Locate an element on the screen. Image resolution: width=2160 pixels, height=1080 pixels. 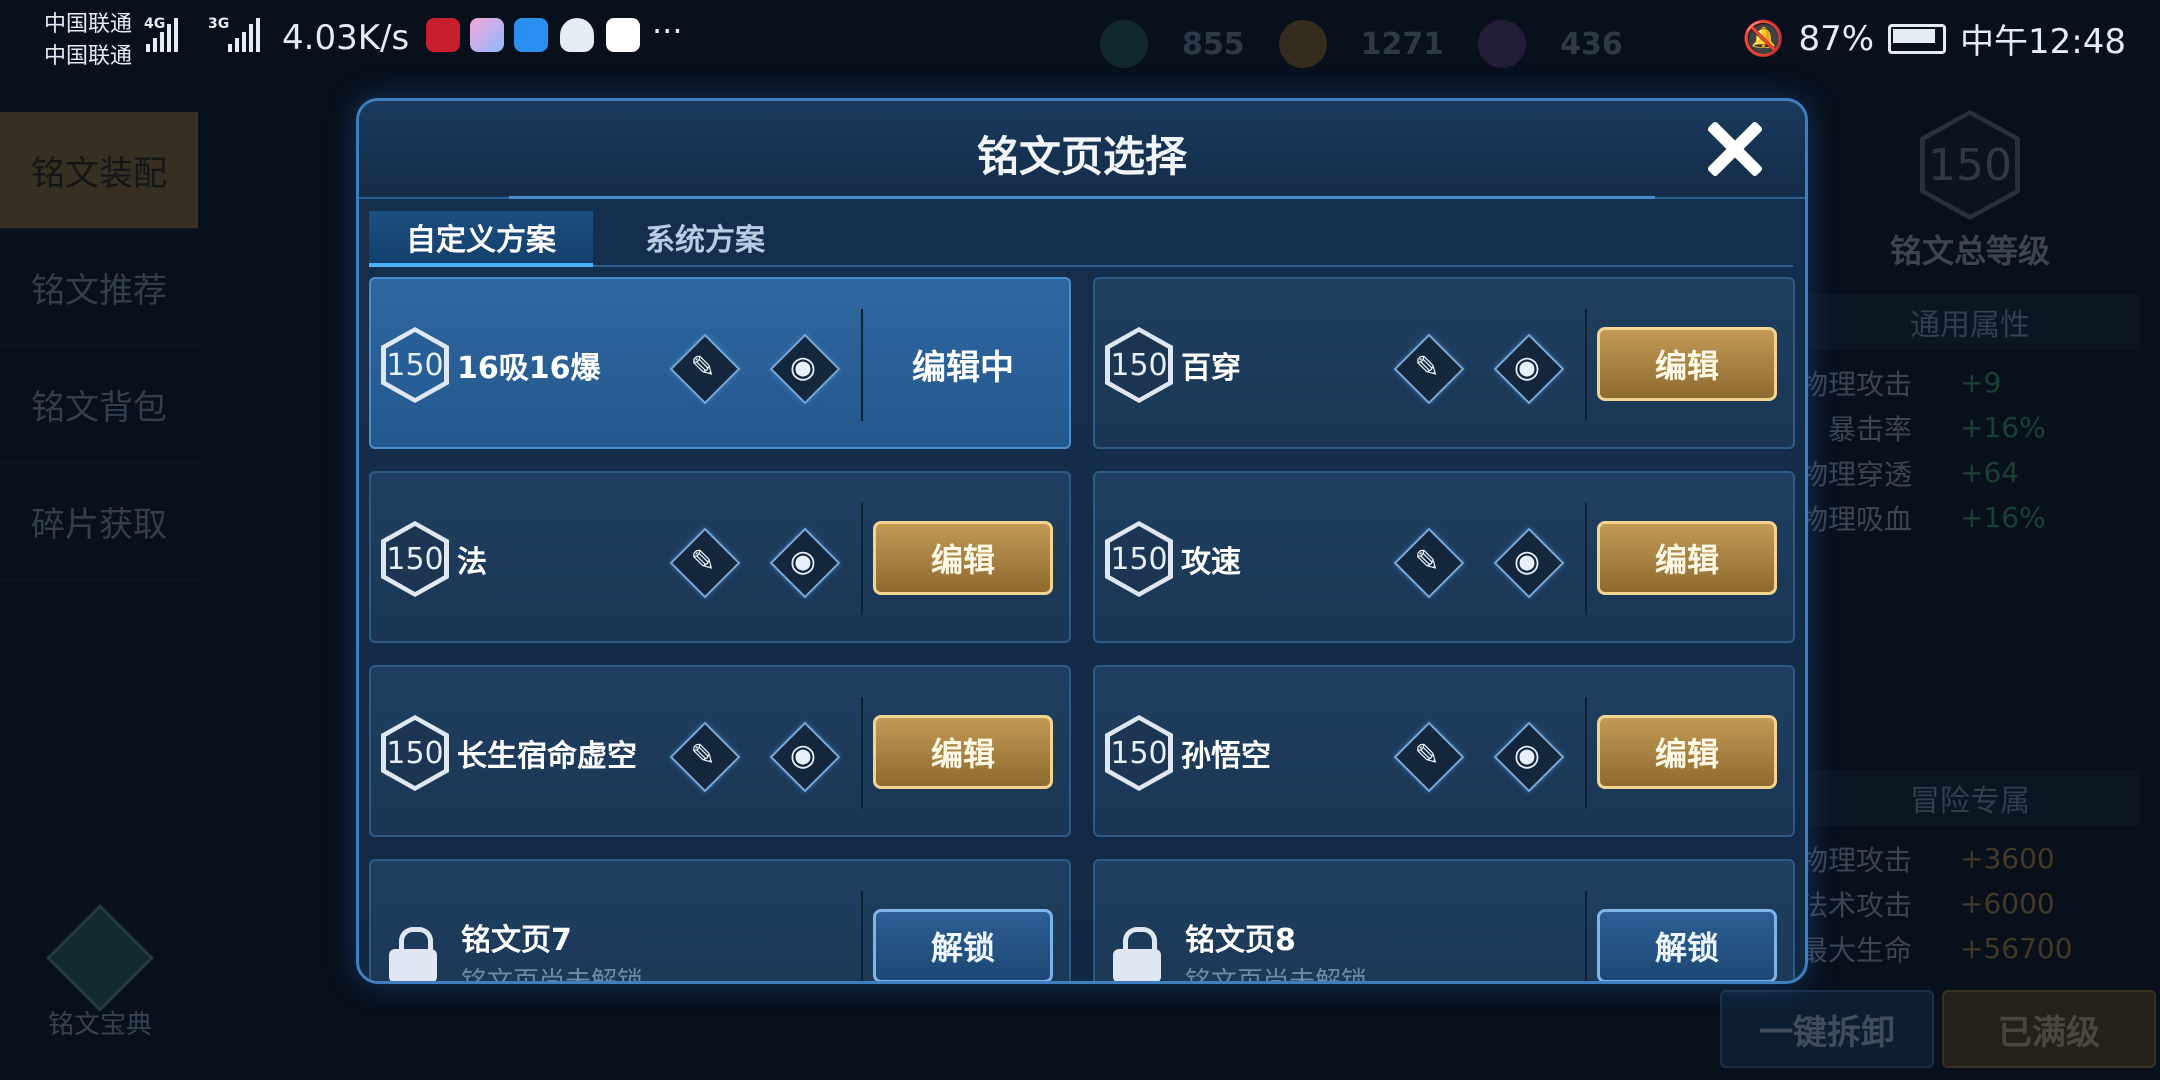
rune-page-card: 150 攻速 ✎ ◉ 编辑 is located at coordinates (1444, 557).